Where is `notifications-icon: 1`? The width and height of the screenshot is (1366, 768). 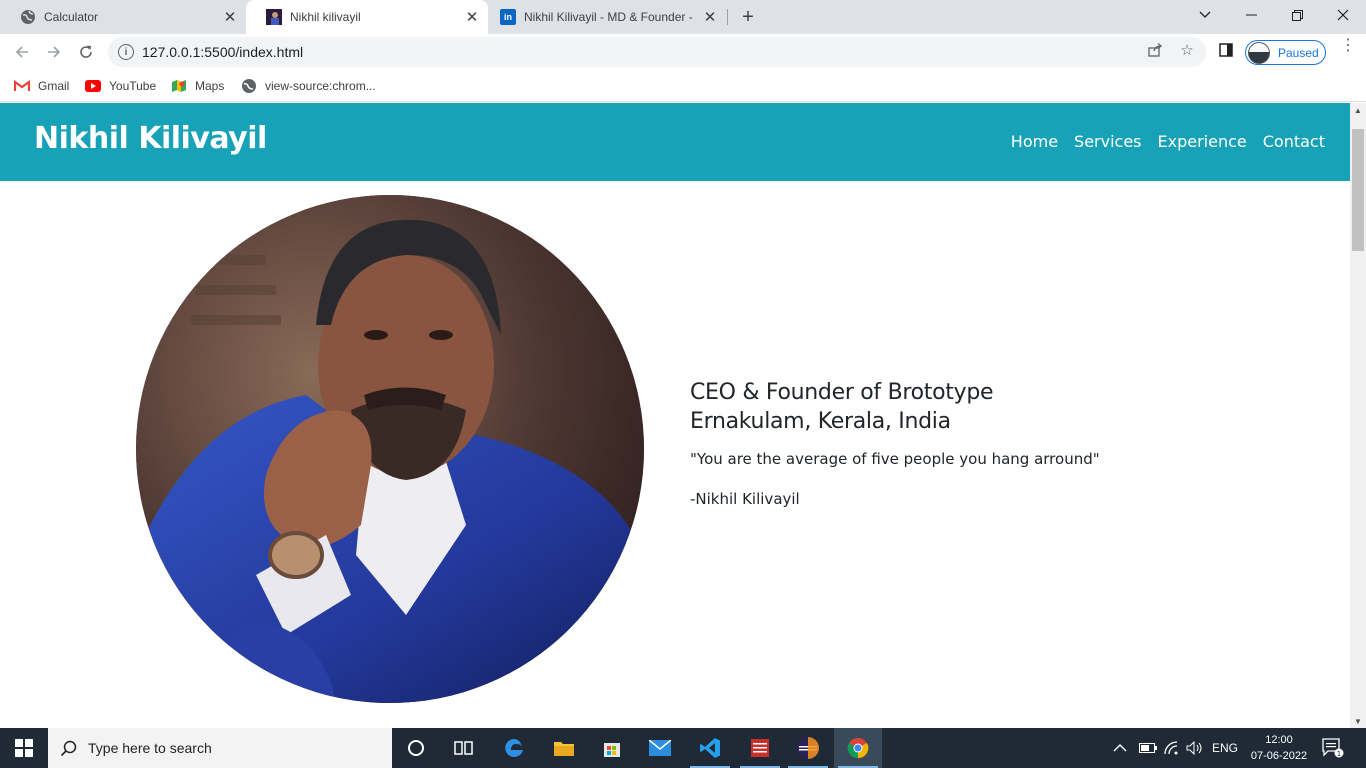 notifications-icon: 1 is located at coordinates (1333, 748).